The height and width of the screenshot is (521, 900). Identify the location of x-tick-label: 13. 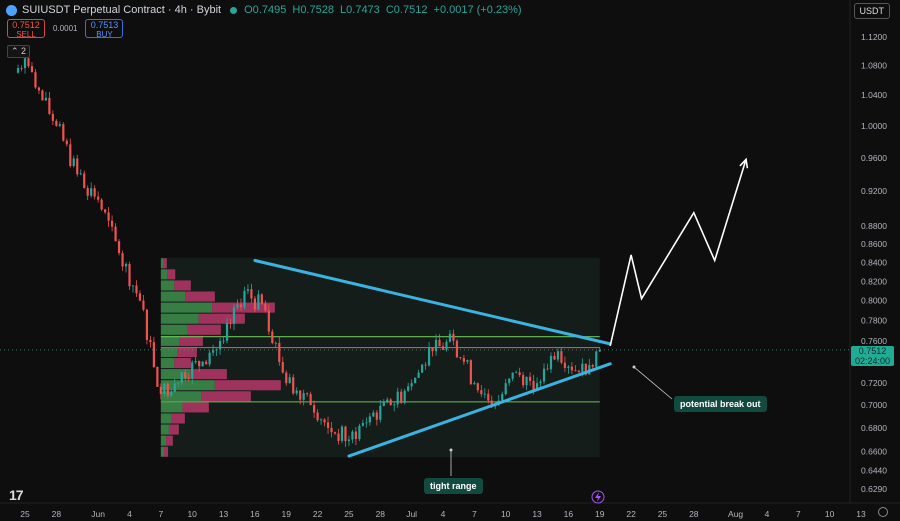
(861, 514).